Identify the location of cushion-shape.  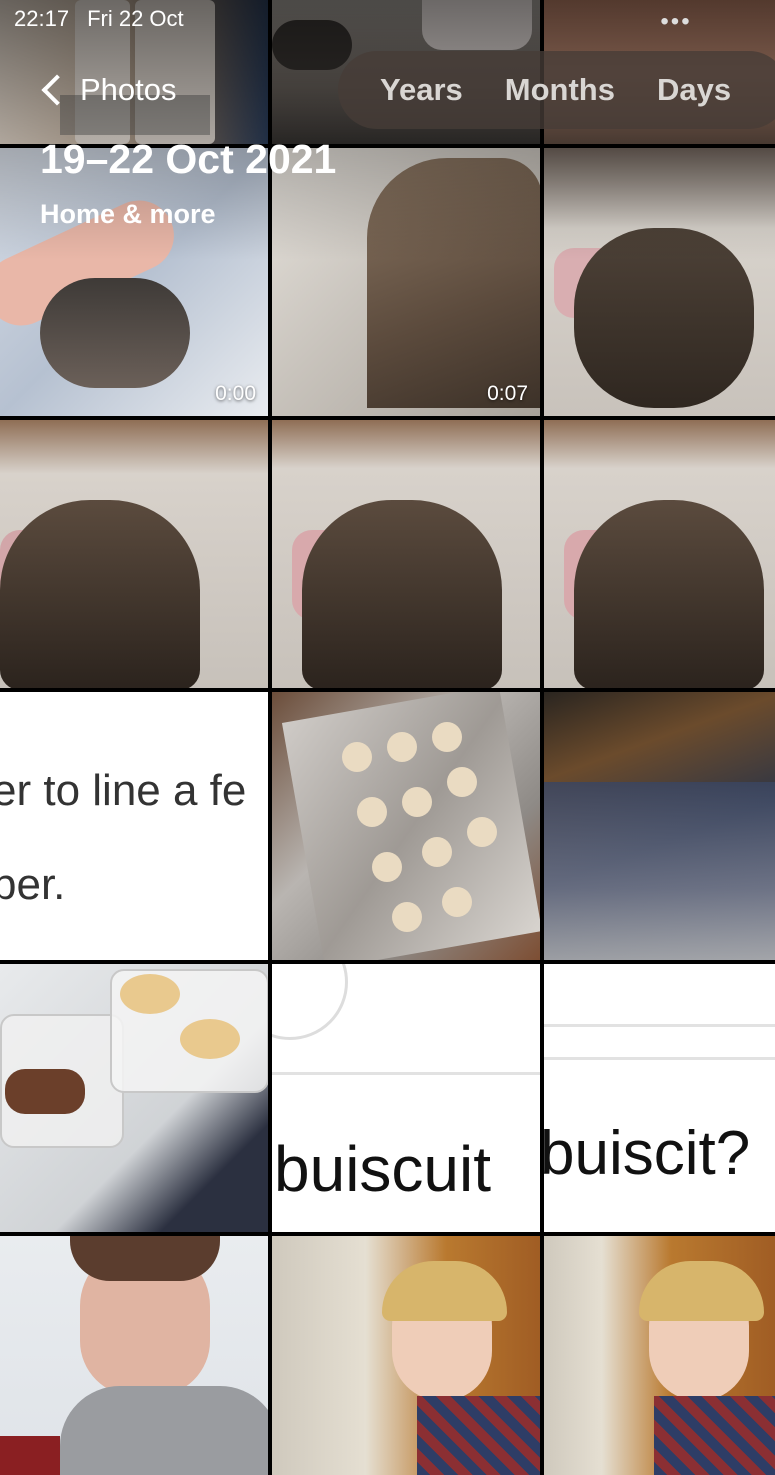
(477, 25).